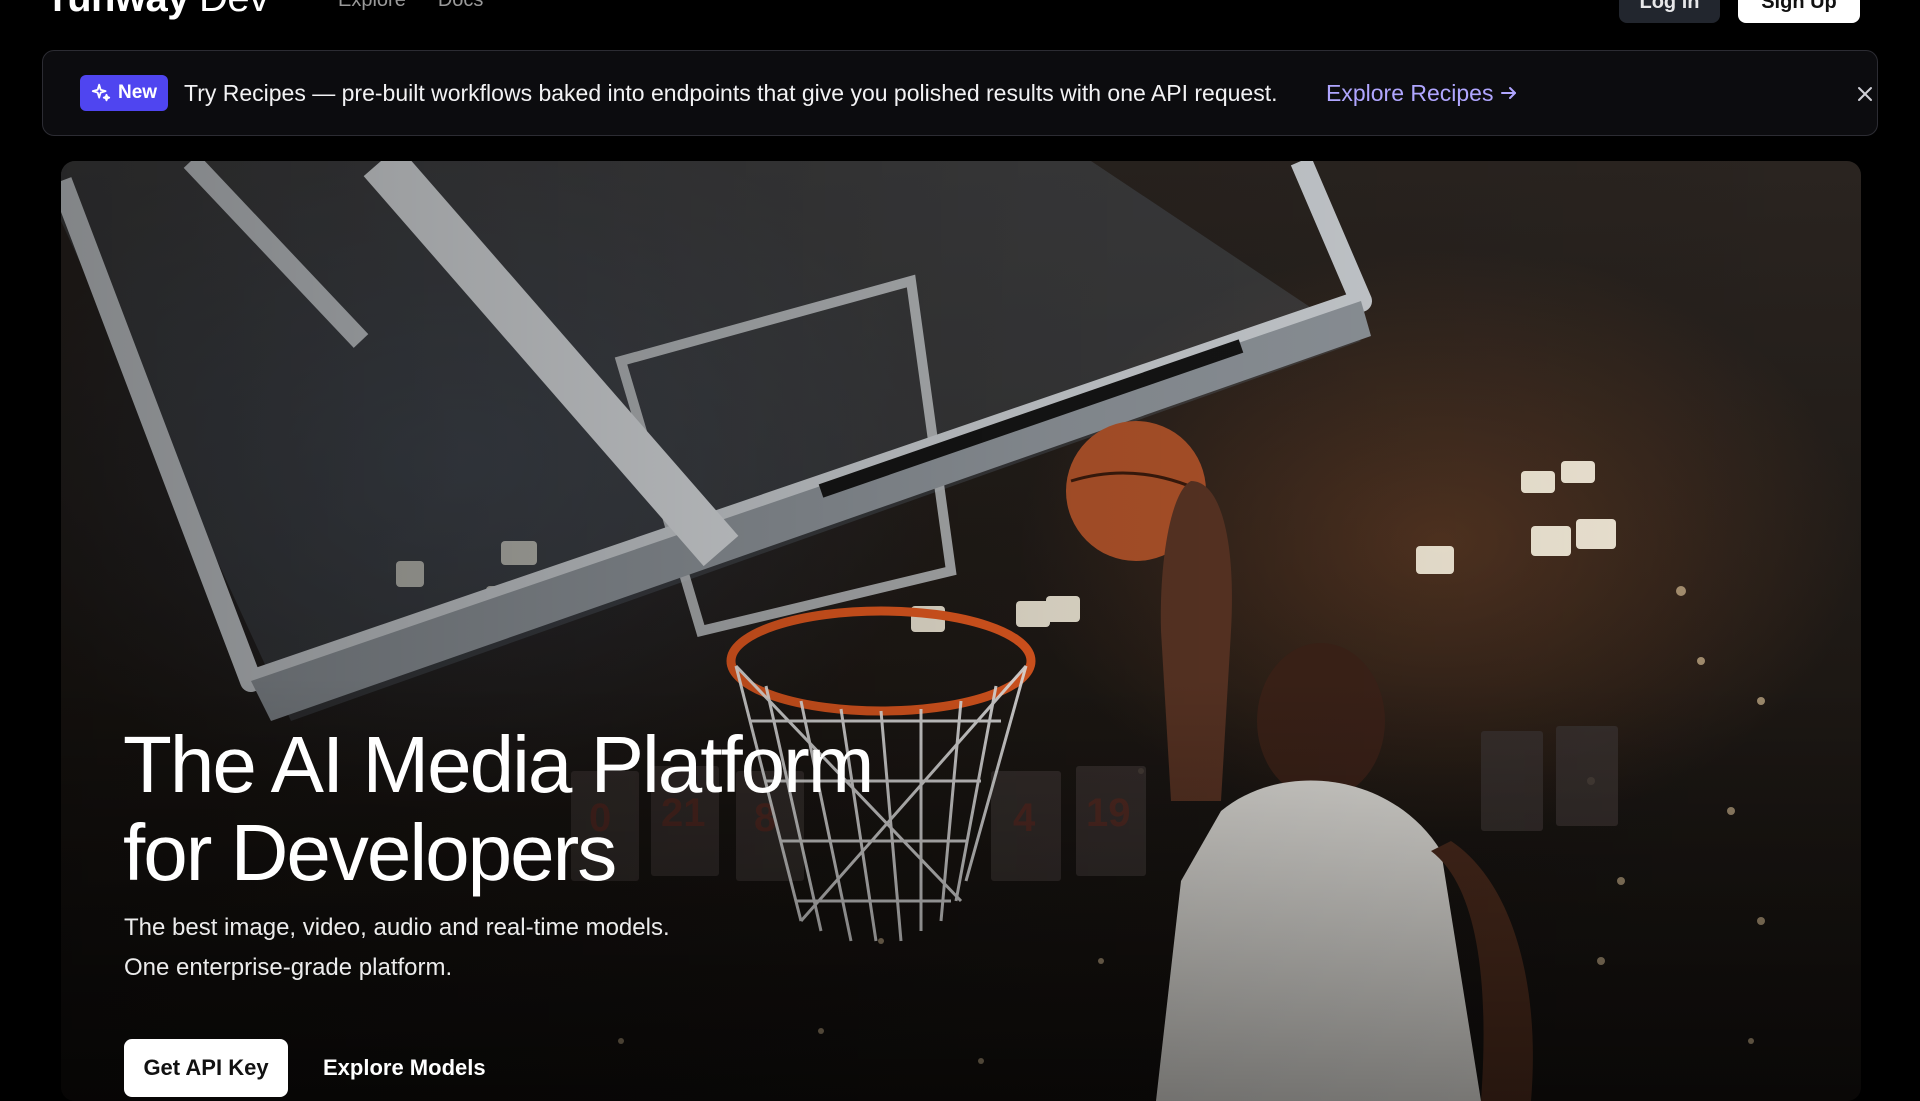 Image resolution: width=1920 pixels, height=1101 pixels. Describe the element at coordinates (498, 764) in the screenshot. I see `hero-title-line-1: The AI Media Platform` at that location.